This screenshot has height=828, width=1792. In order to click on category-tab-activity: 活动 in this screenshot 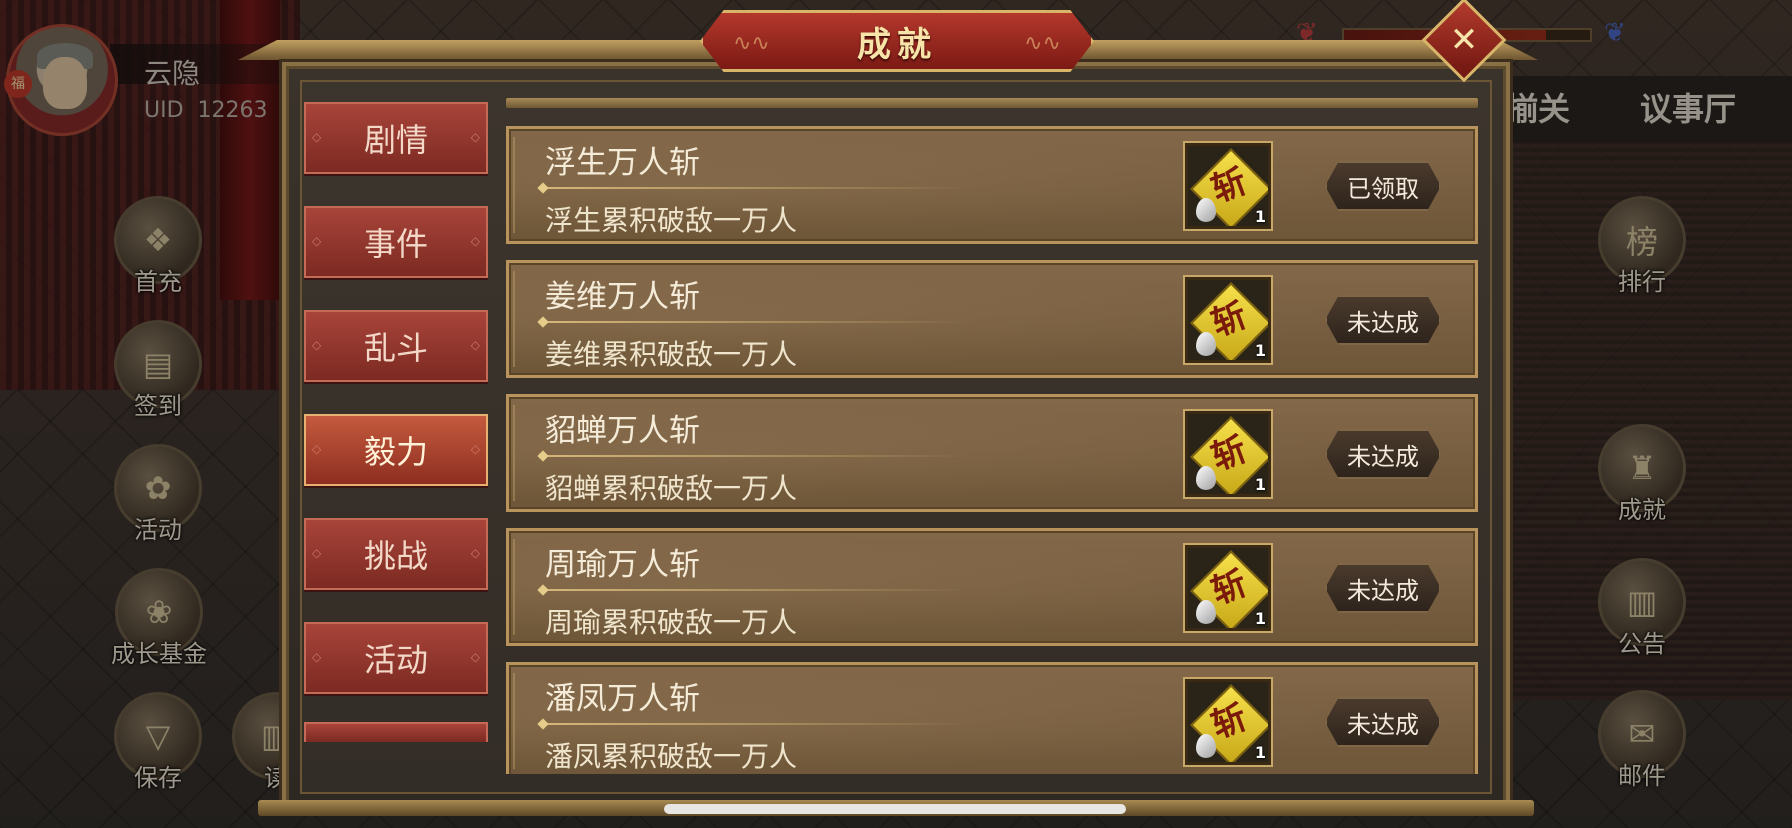, I will do `click(396, 658)`.